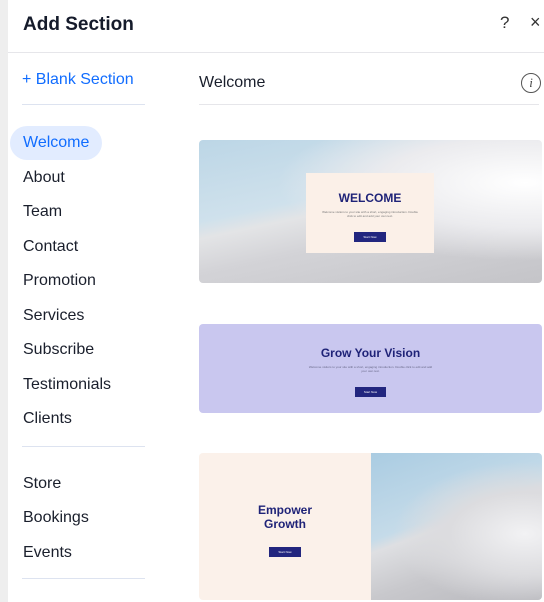 The height and width of the screenshot is (602, 544). I want to click on template-heading: Empower, so click(284, 510).